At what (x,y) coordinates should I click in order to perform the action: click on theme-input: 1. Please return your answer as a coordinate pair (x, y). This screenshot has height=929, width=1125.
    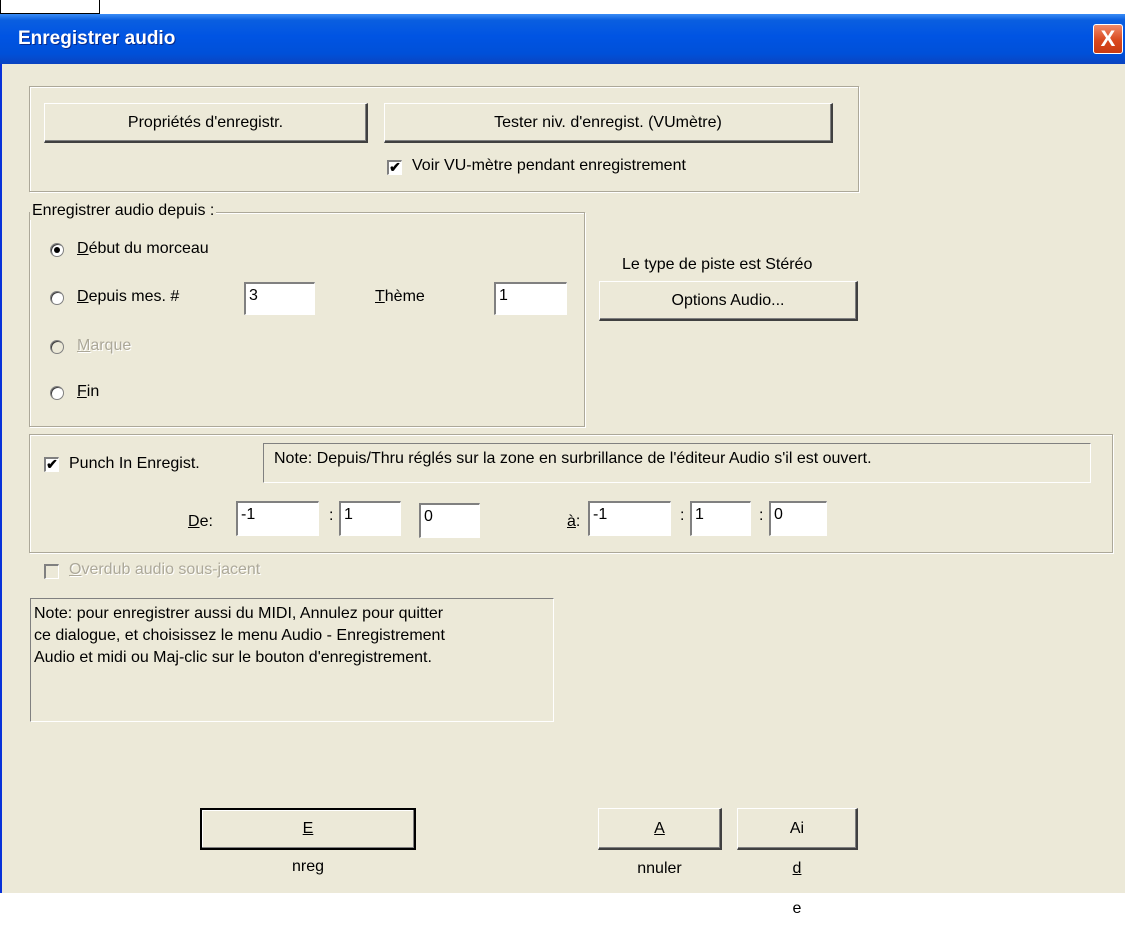
    Looking at the image, I should click on (530, 298).